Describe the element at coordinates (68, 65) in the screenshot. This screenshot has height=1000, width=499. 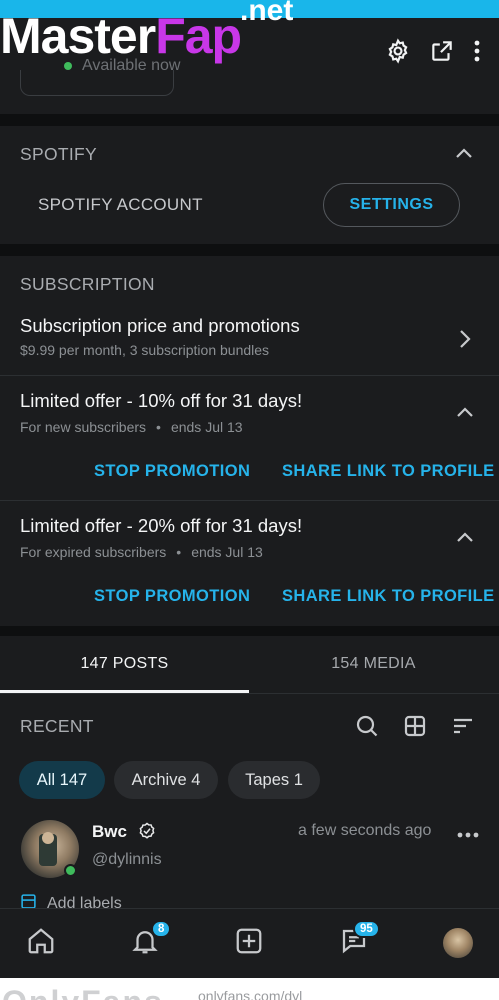
I see `online-dot-icon` at that location.